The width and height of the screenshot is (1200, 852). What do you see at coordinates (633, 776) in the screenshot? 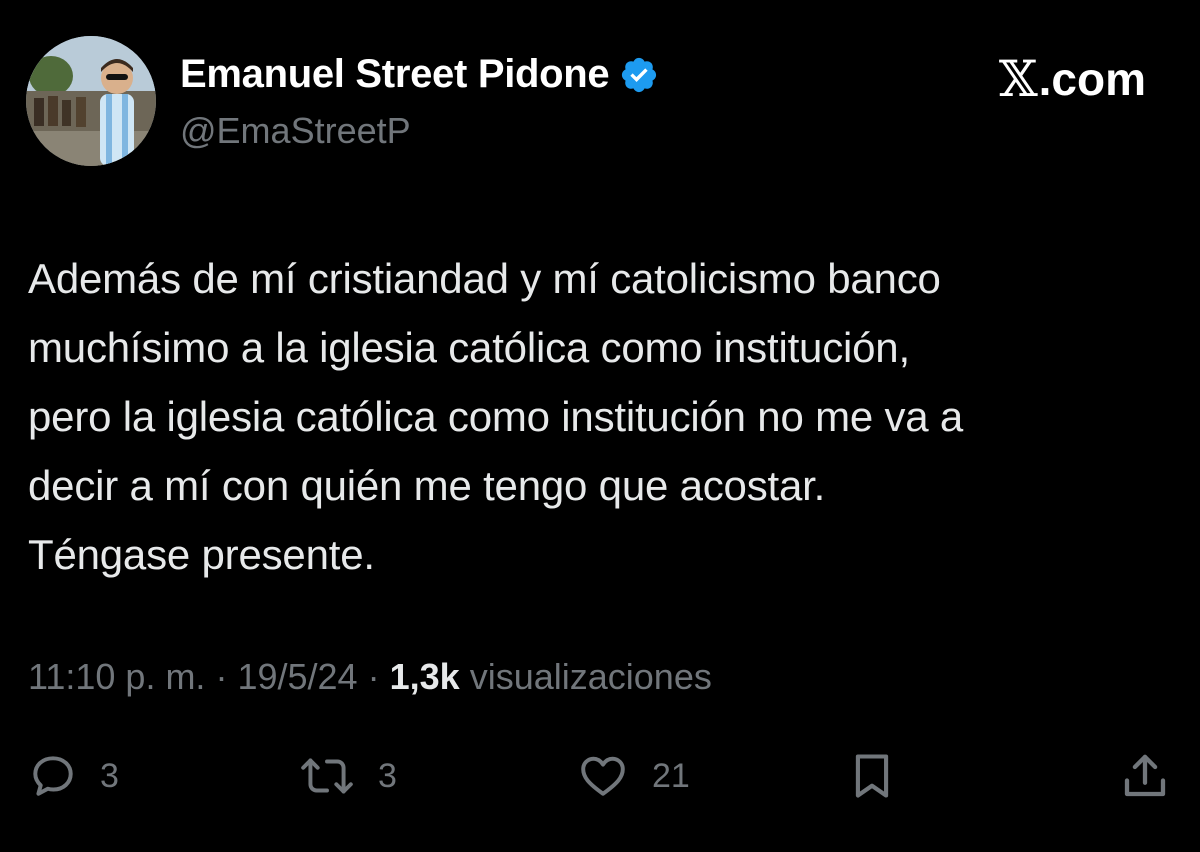
I see `like-button: 21` at bounding box center [633, 776].